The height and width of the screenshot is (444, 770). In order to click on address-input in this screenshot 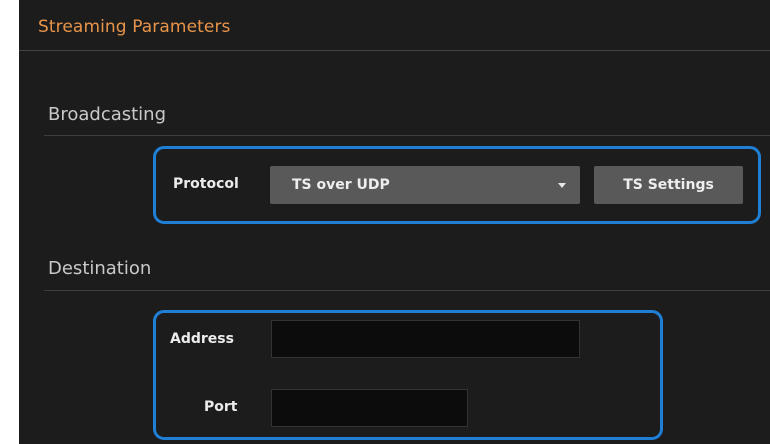, I will do `click(425, 339)`.